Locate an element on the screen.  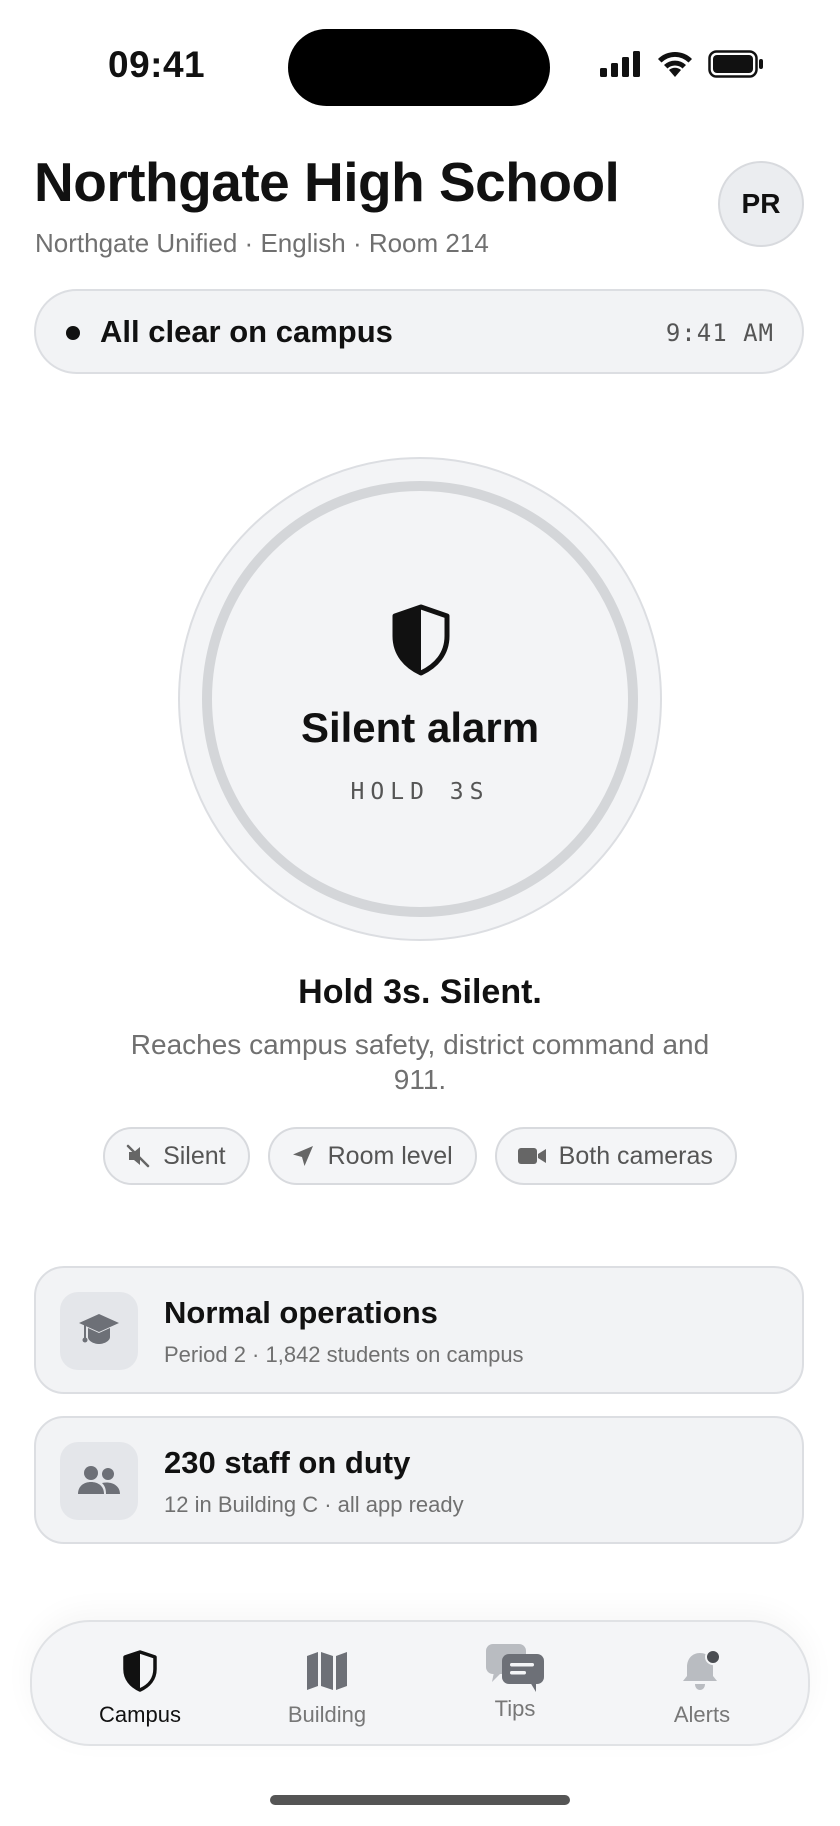
alarm-hold-hint: HOLD 3S is located at coordinates (420, 792).